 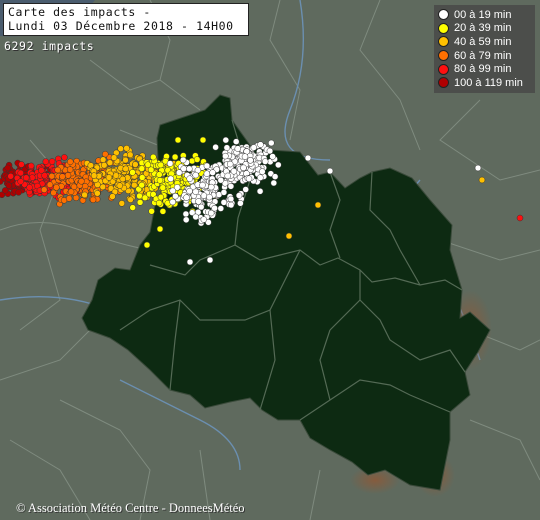 I want to click on legend-swatch-dark-orange-circle-icon, so click(x=443, y=56).